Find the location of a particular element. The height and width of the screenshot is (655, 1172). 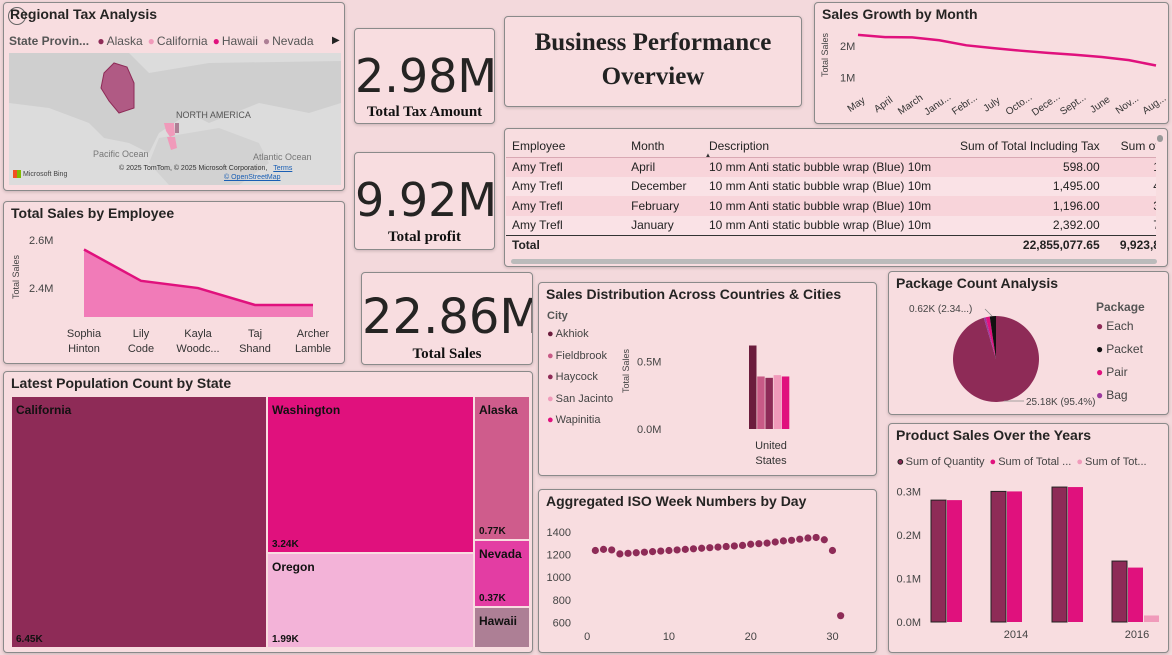

legend-next-icon: ▶ is located at coordinates (336, 40).